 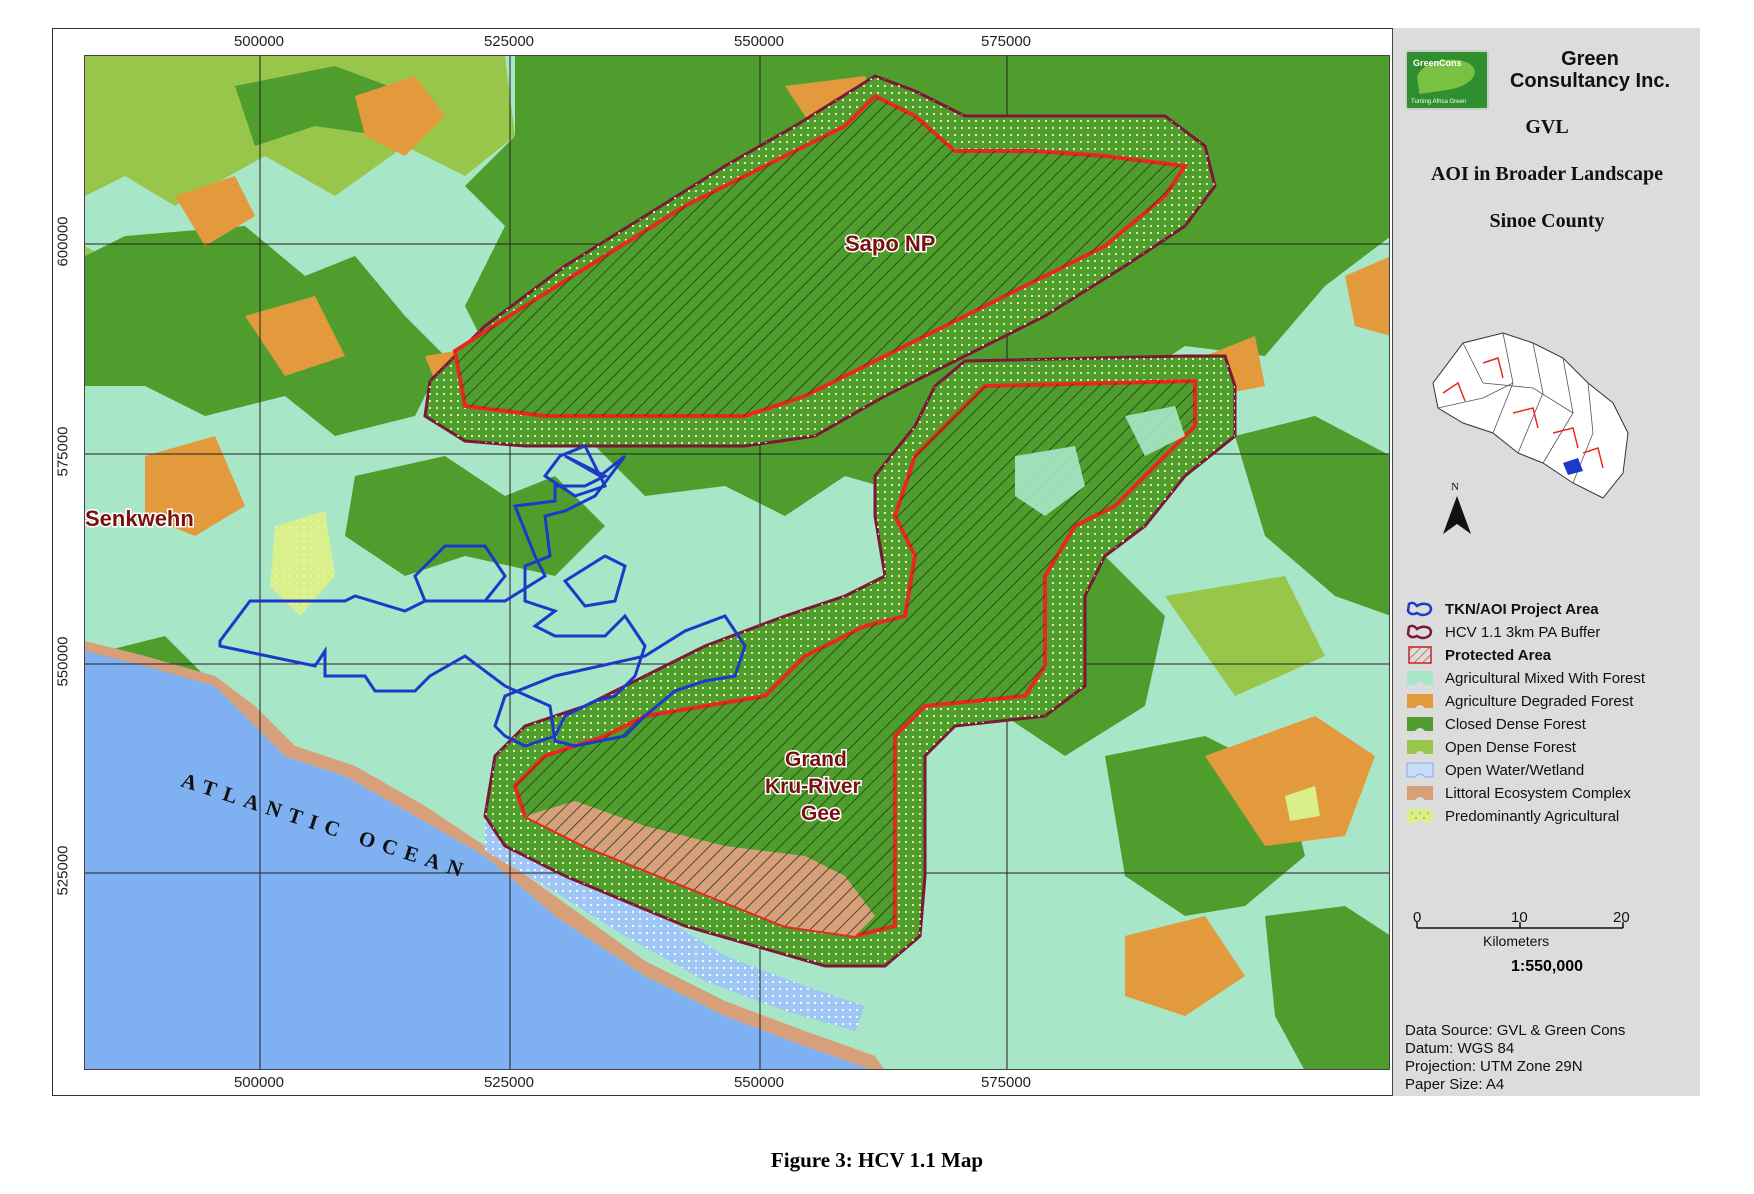 What do you see at coordinates (1455, 487) in the screenshot?
I see `svg-text: N` at bounding box center [1455, 487].